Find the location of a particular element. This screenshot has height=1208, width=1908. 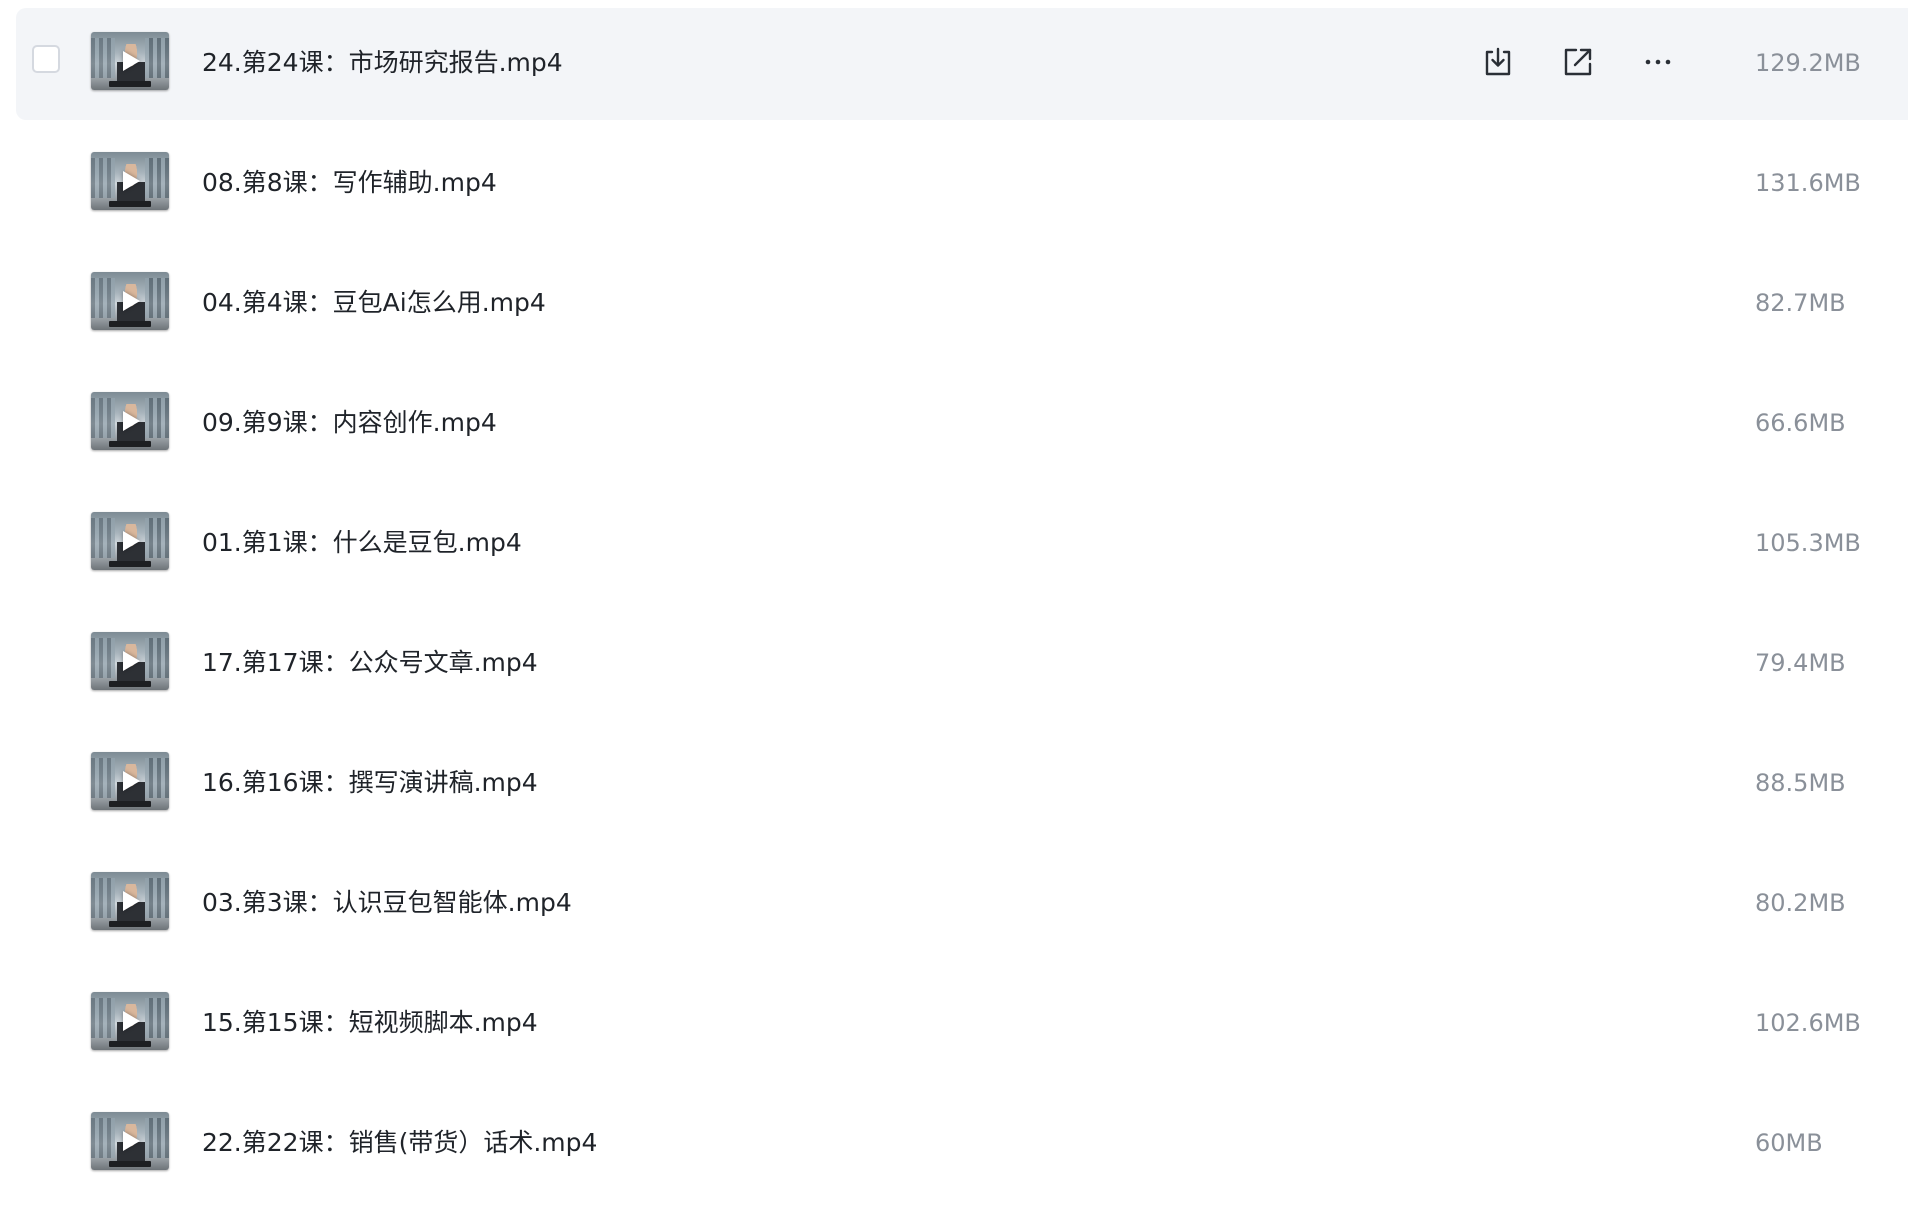

file-size: 60MB is located at coordinates (1789, 1143).